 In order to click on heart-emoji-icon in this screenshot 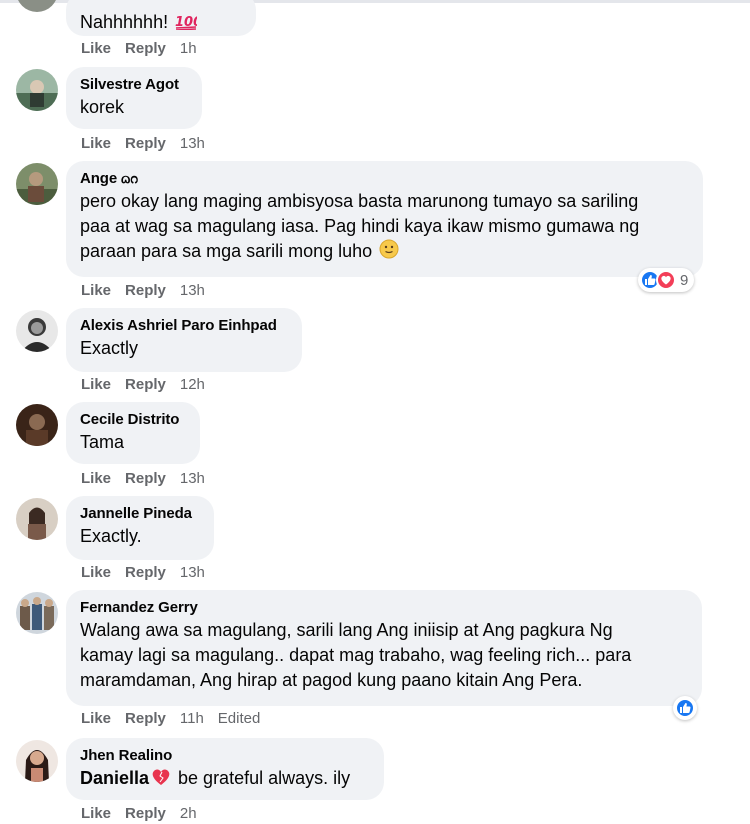, I will do `click(161, 780)`.